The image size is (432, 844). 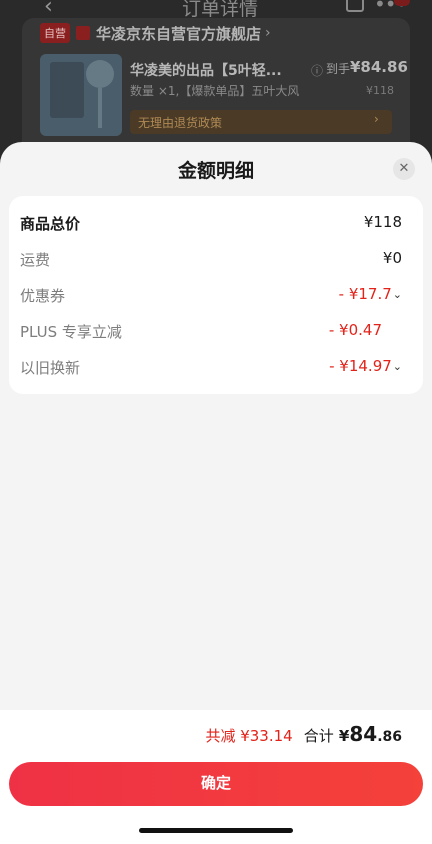 I want to click on store-name: 华凌京东自营官方旗舰店, so click(x=179, y=33).